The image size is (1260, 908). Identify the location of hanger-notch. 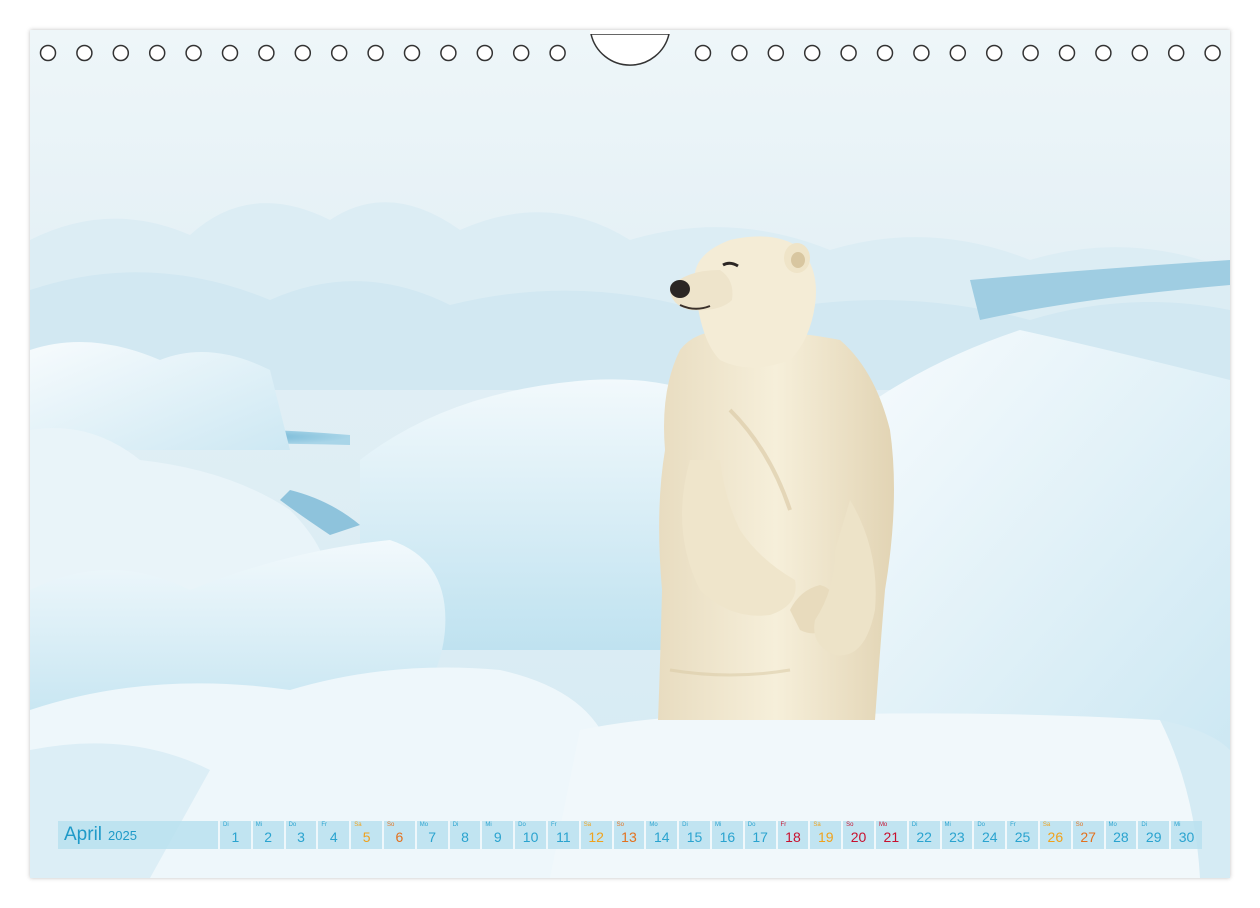
(630, 49).